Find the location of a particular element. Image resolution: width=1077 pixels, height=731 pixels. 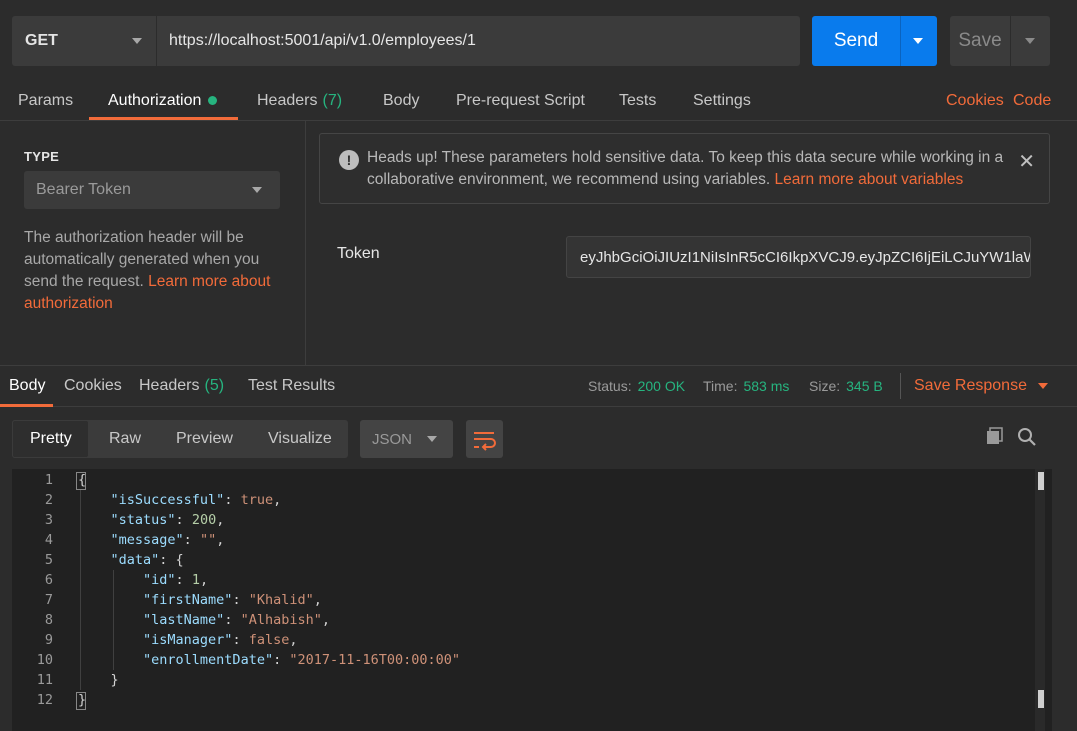

close-icon: ✕ is located at coordinates (1026, 161).